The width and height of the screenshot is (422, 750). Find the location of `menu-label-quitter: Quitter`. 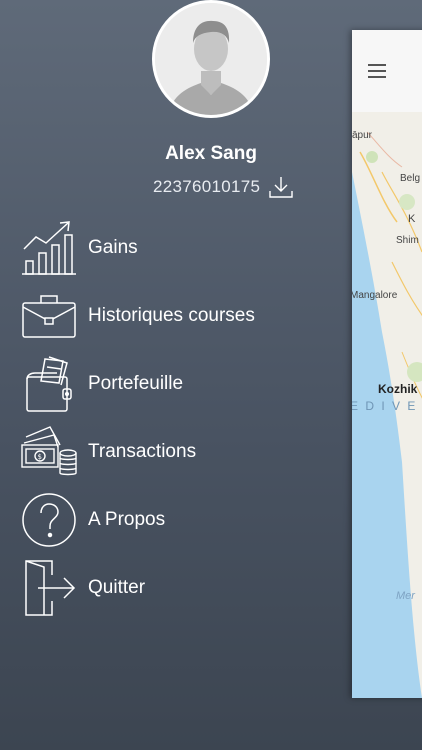

menu-label-quitter: Quitter is located at coordinates (117, 587).